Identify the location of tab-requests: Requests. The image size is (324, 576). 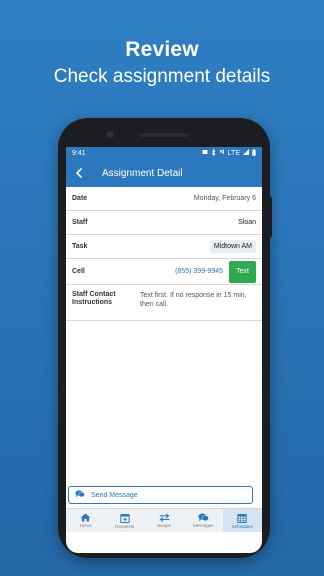
(124, 520).